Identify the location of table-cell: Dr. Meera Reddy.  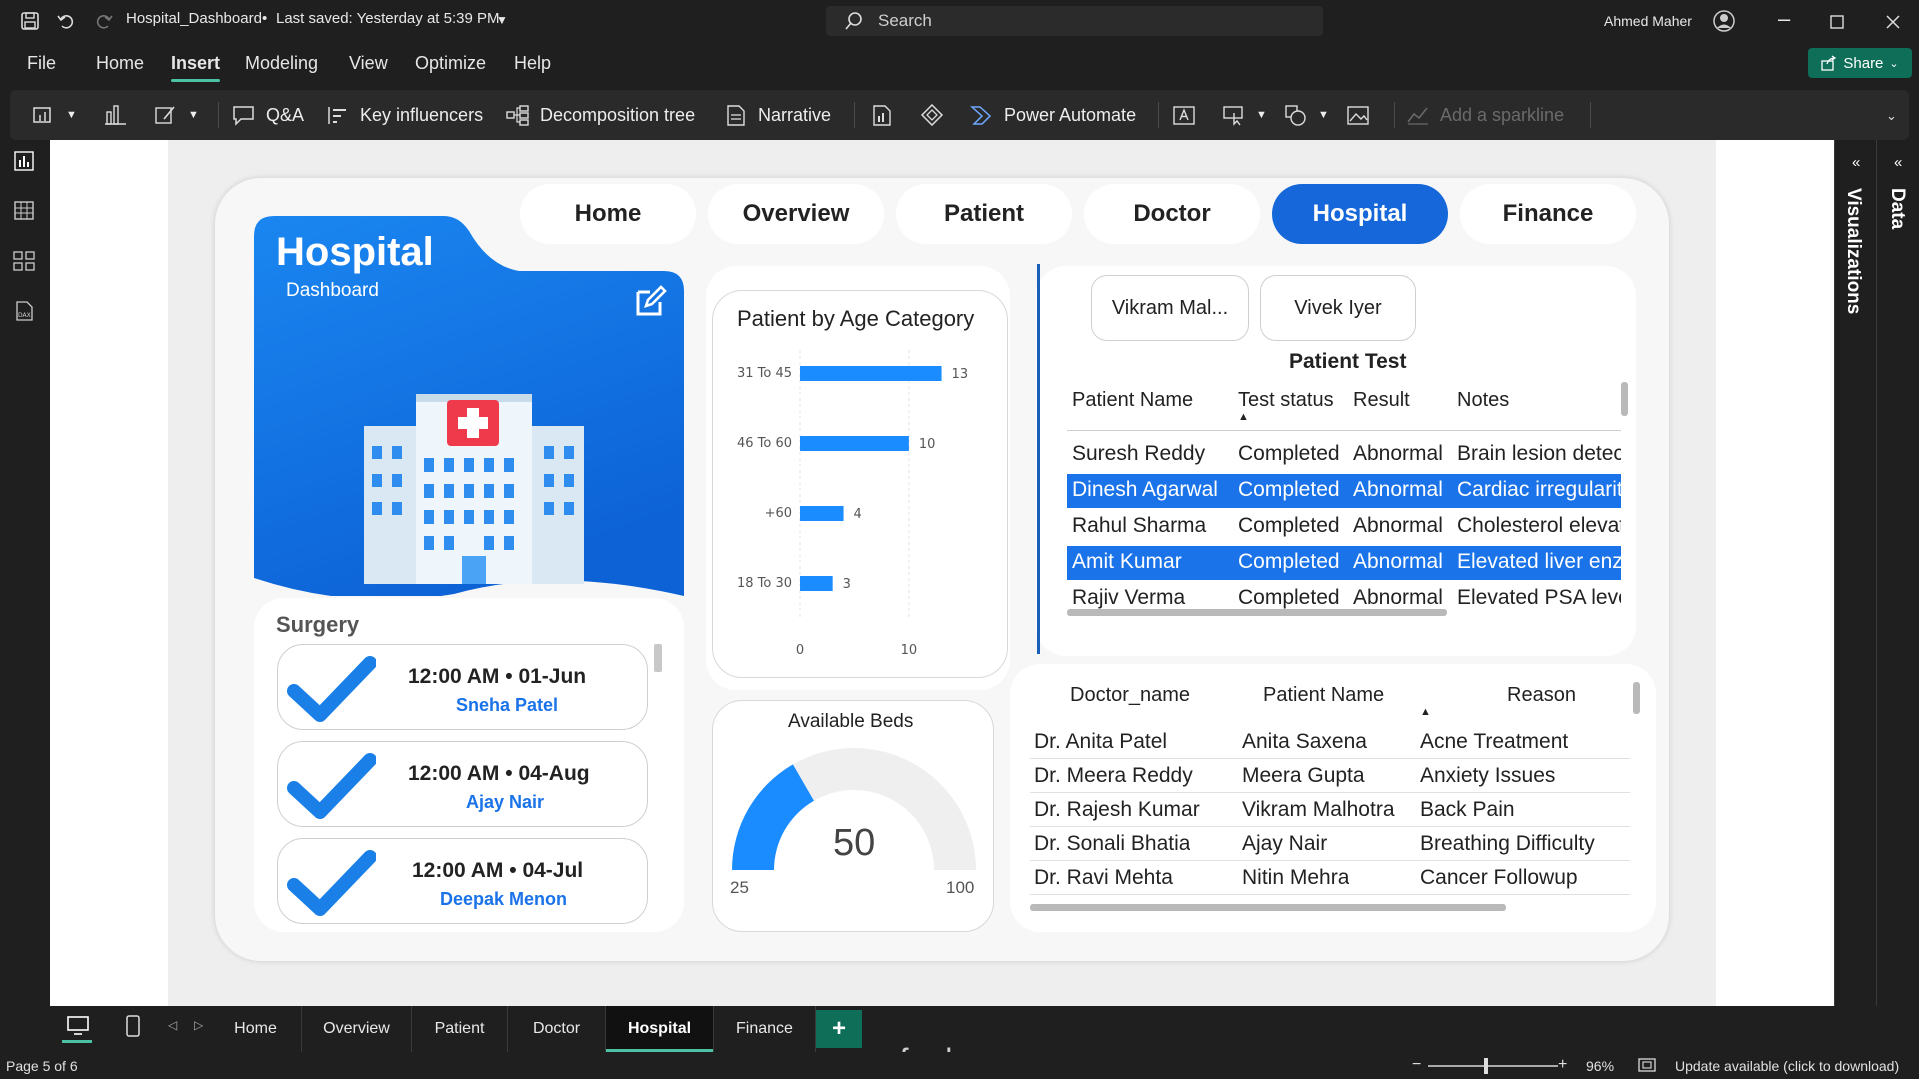
(1113, 776).